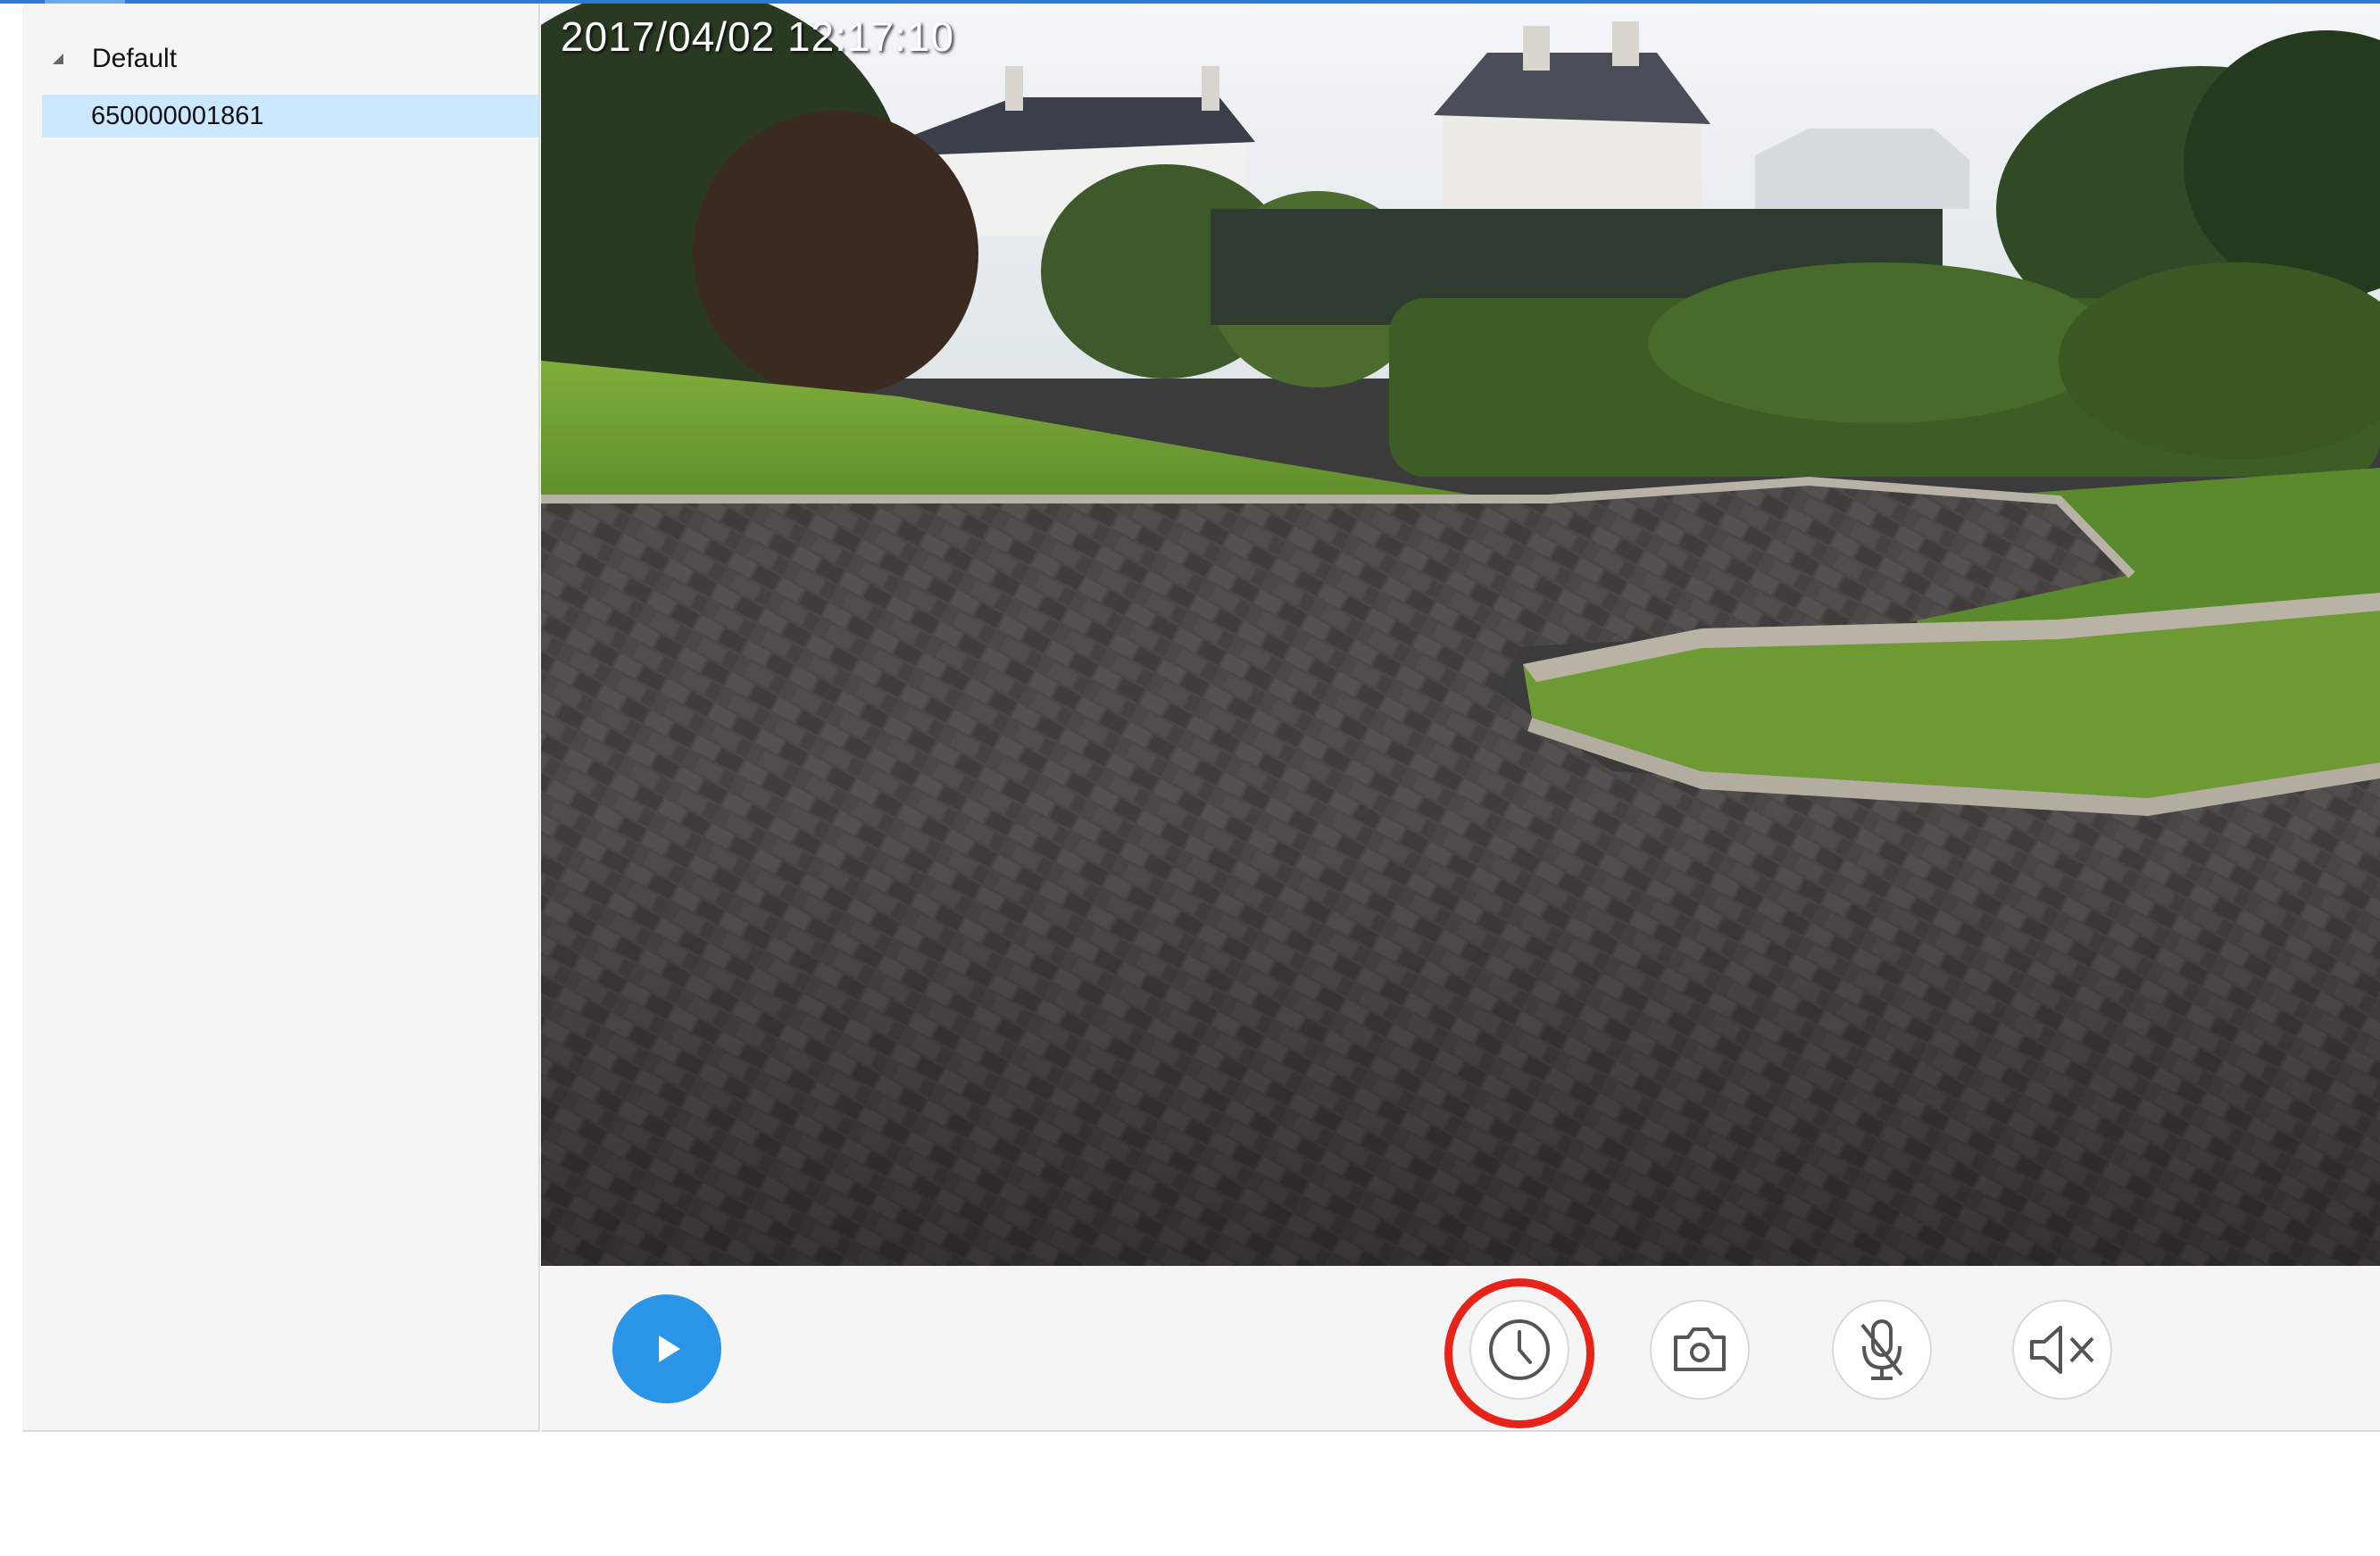 The width and height of the screenshot is (2380, 1556). I want to click on record-button, so click(1519, 1350).